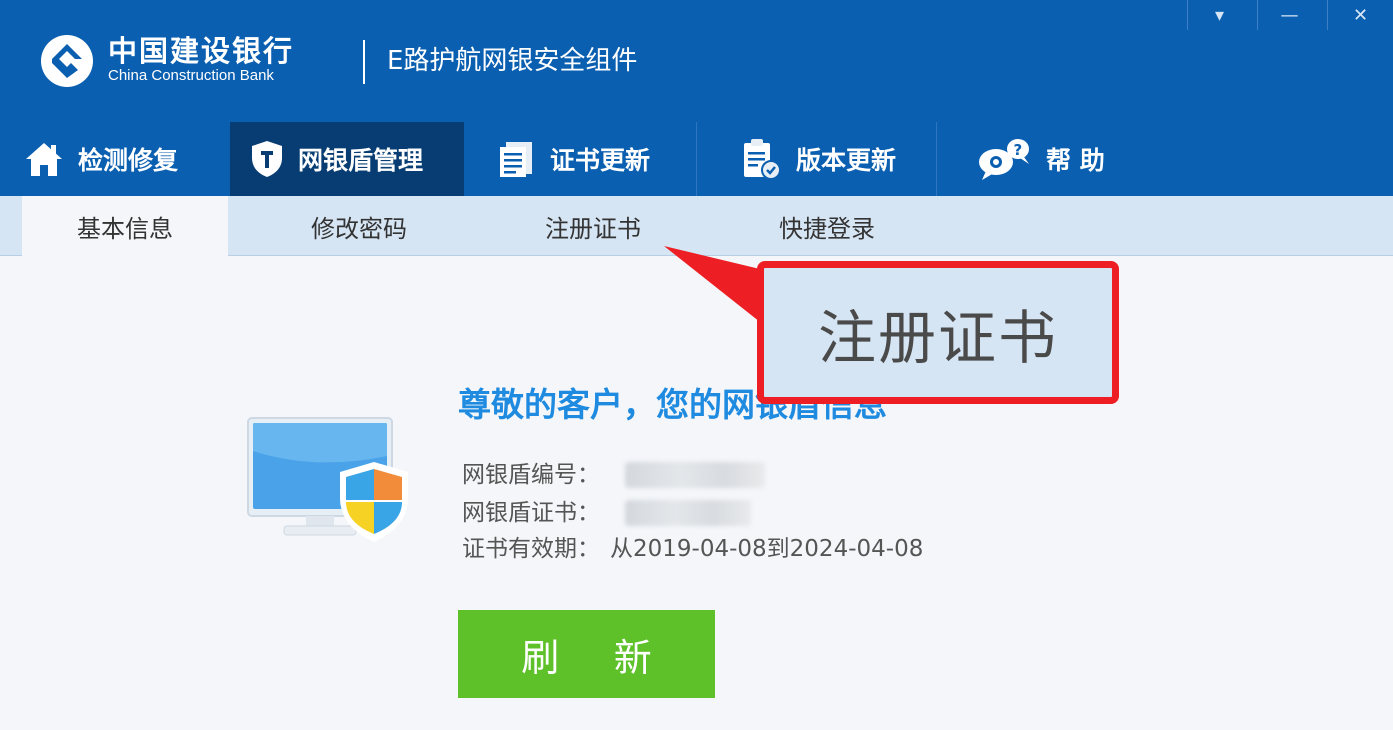 The width and height of the screenshot is (1393, 730). Describe the element at coordinates (1075, 160) in the screenshot. I see `nav-item-label: 帮 助` at that location.